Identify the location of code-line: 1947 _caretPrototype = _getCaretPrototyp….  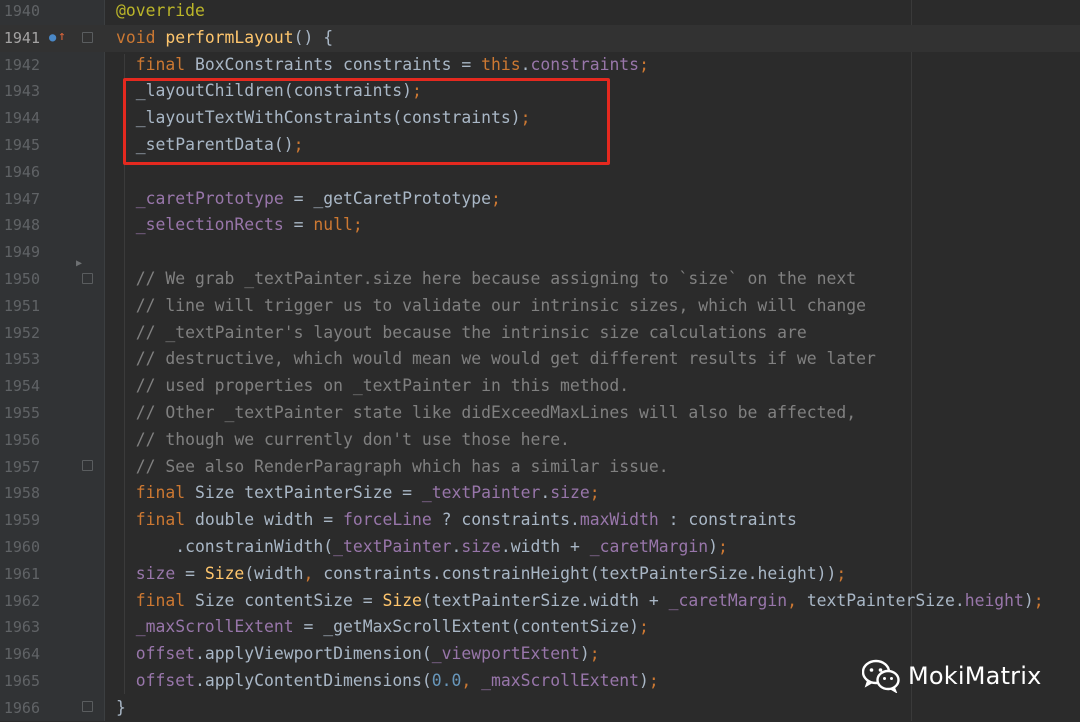
(540, 199).